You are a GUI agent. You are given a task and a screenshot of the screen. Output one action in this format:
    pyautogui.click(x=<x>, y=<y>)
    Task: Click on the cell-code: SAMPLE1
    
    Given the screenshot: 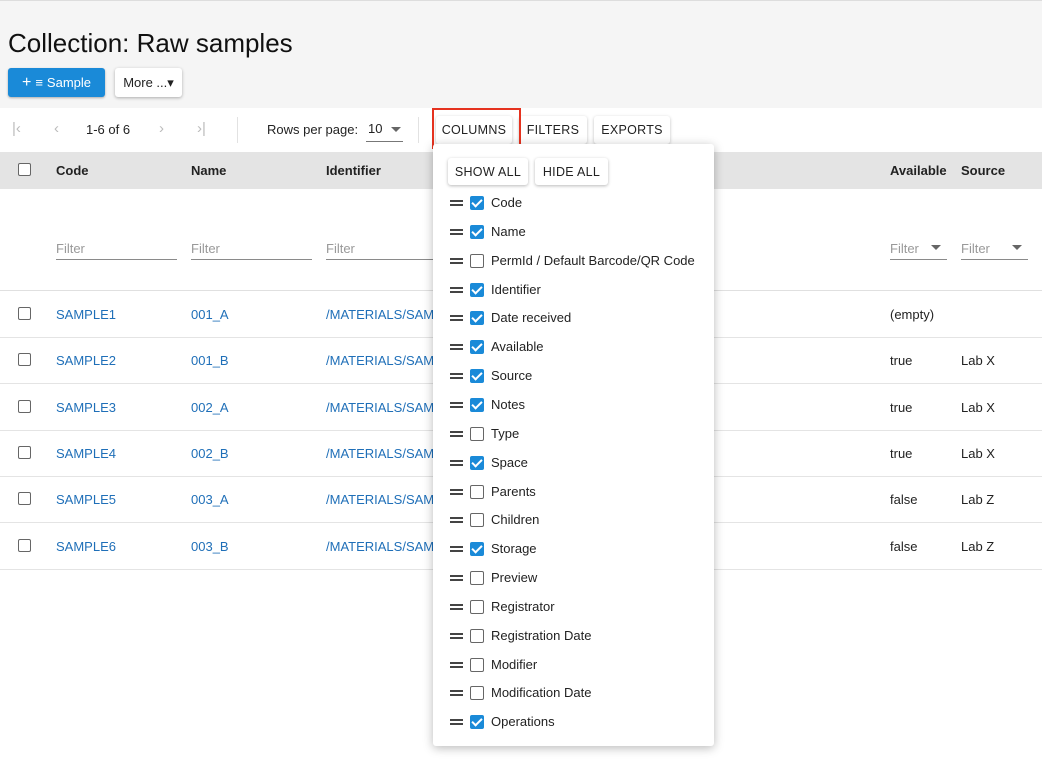 What is the action you would take?
    pyautogui.click(x=86, y=314)
    